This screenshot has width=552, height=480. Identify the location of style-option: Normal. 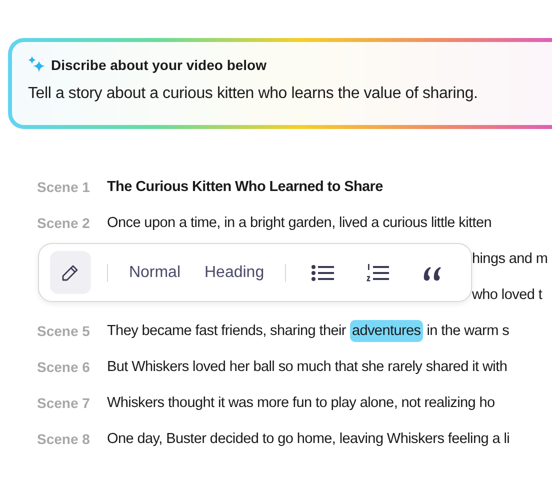
(155, 272).